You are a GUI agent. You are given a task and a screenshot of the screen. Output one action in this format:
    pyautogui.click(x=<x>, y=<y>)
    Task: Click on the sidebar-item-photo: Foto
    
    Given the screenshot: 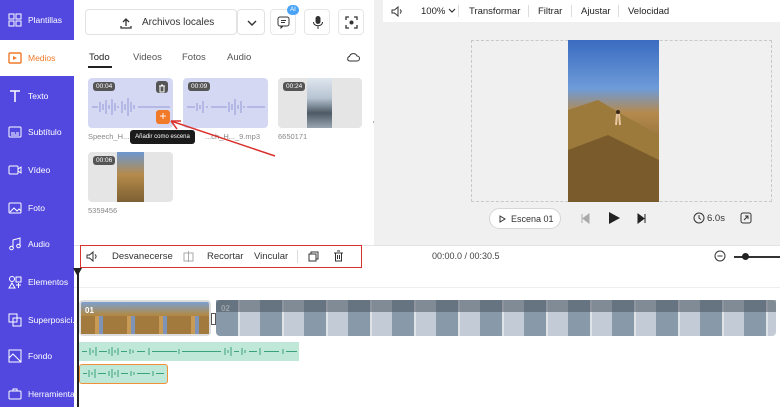 What is the action you would take?
    pyautogui.click(x=37, y=208)
    